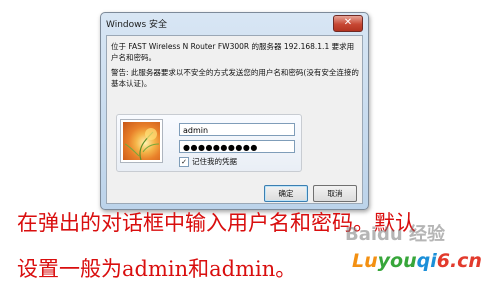  Describe the element at coordinates (137, 25) in the screenshot. I see `dialog-title: Windows 安全` at that location.